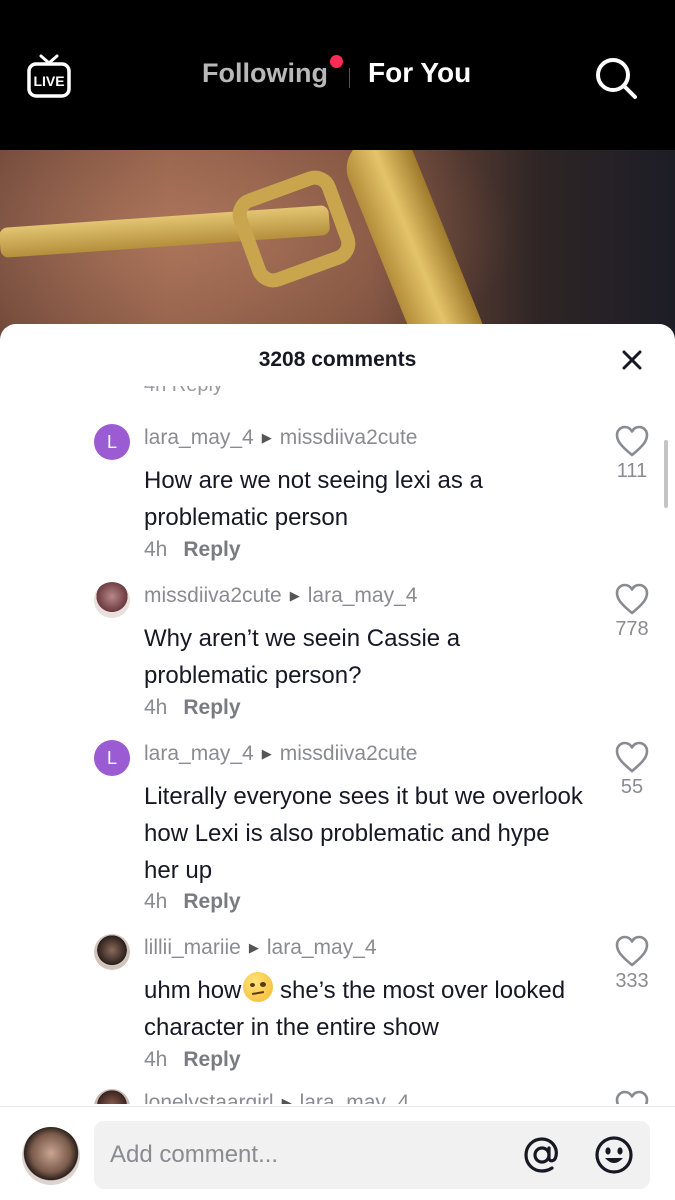  I want to click on live-icon: LIVE, so click(49, 76).